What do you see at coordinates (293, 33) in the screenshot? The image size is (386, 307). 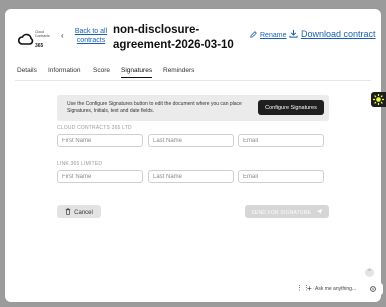 I see `download-icon` at bounding box center [293, 33].